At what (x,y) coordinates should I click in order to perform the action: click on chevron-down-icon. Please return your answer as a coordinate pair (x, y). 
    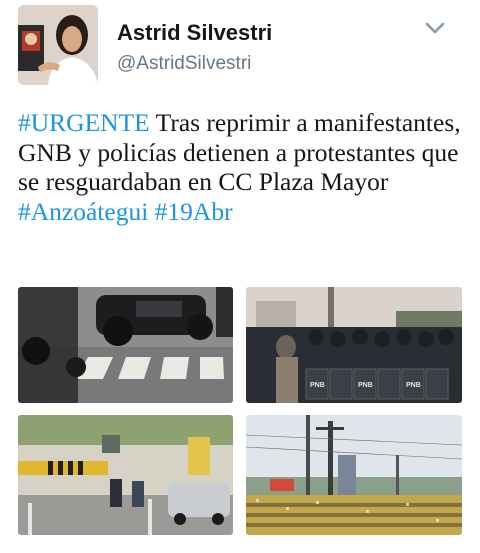
    Looking at the image, I should click on (435, 28).